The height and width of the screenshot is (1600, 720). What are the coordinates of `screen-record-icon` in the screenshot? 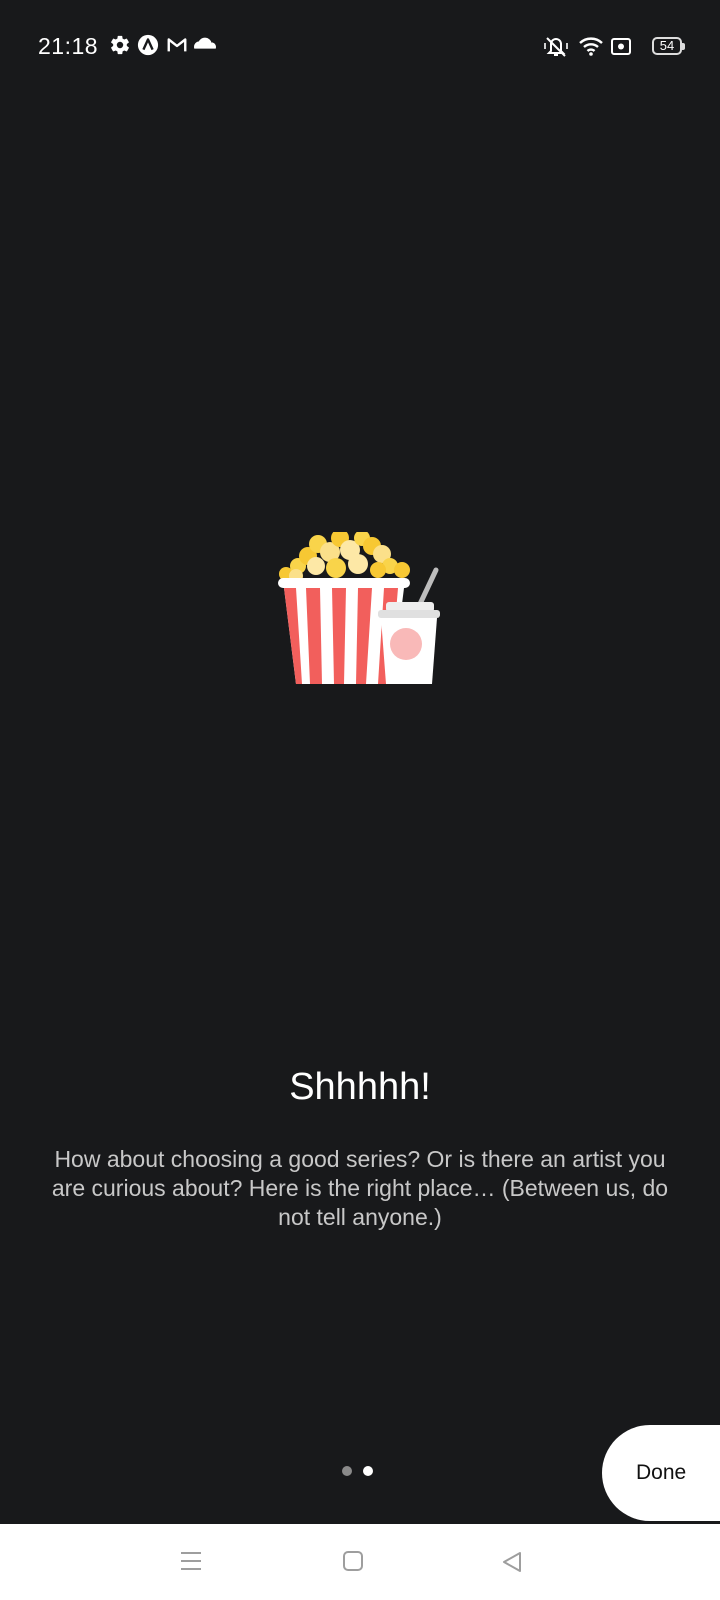 It's located at (621, 46).